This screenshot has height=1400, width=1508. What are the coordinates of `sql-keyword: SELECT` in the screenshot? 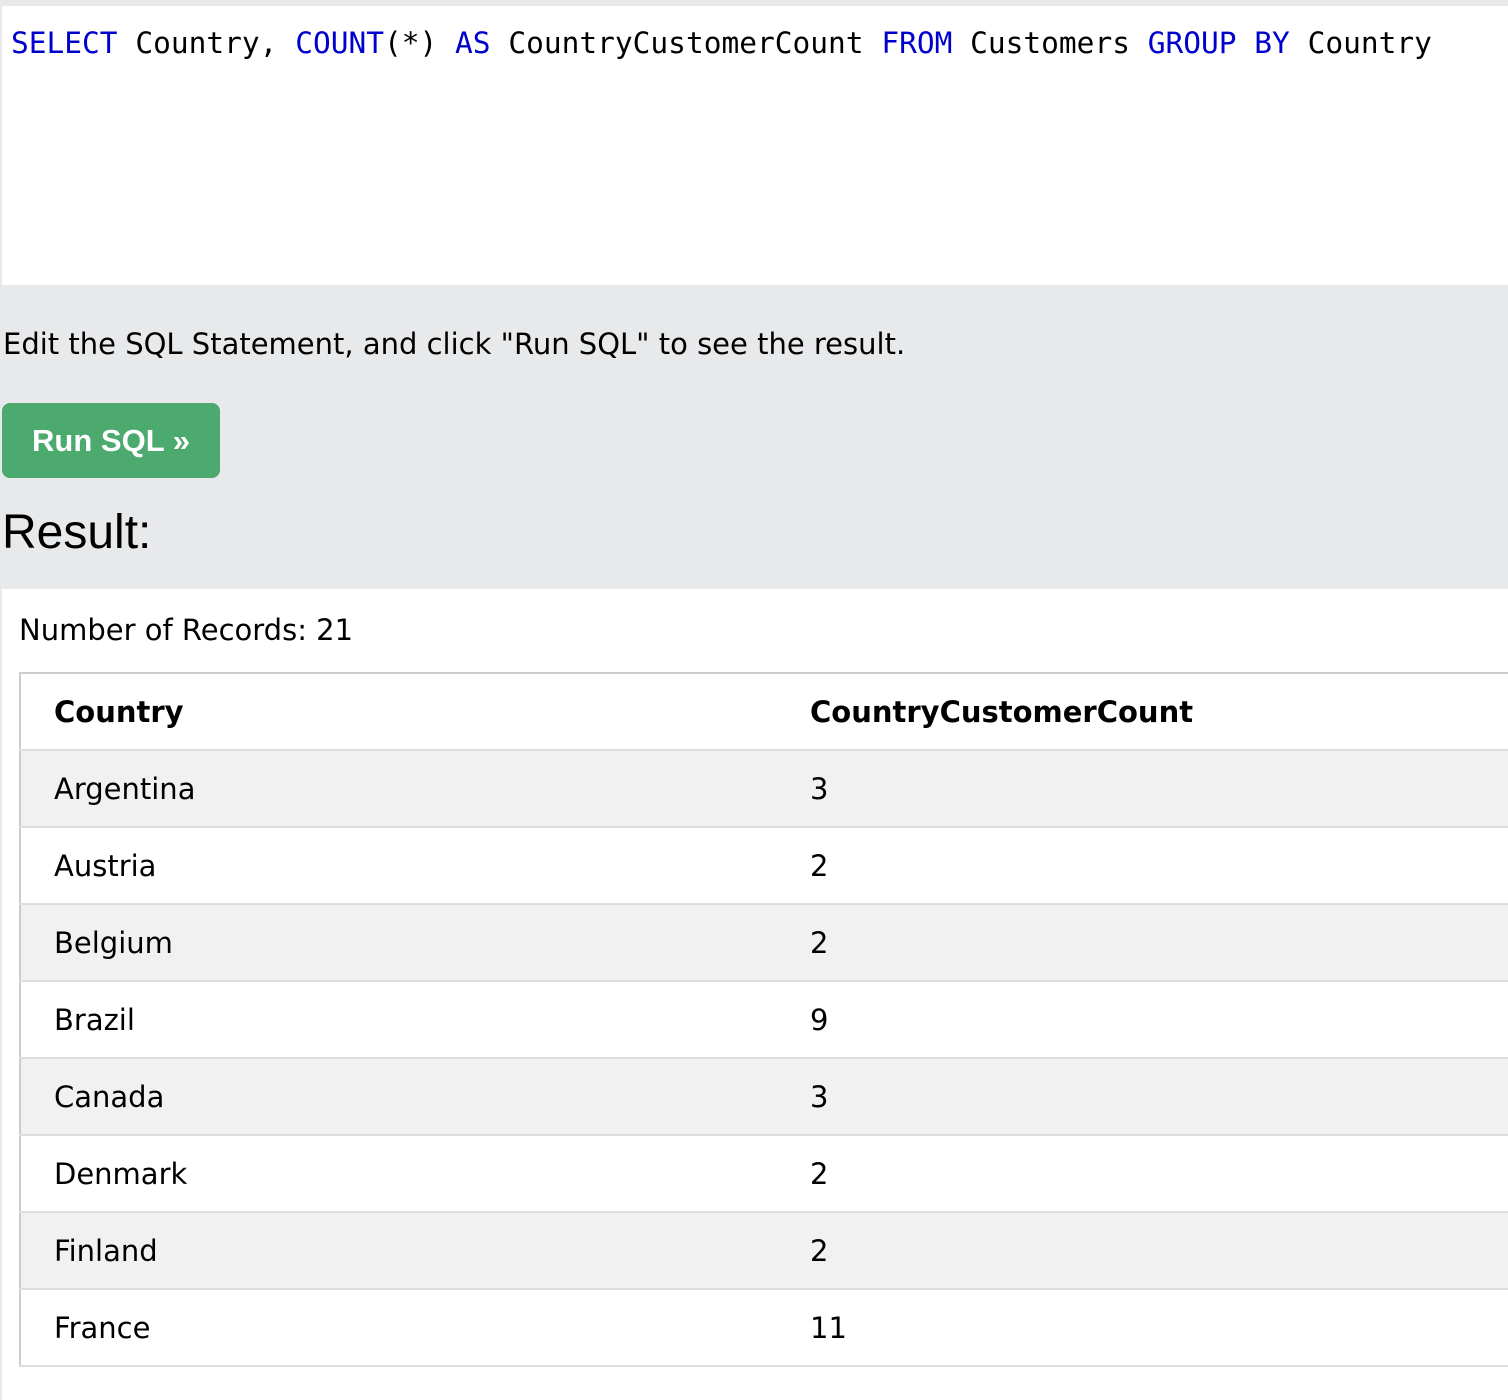 It's located at (64, 43).